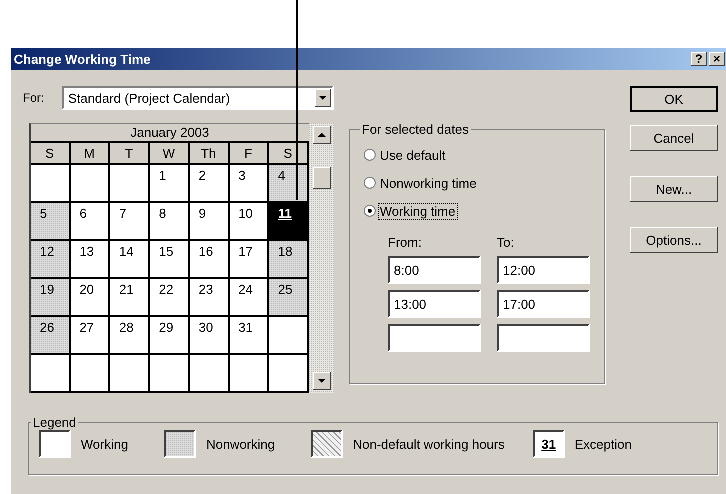  Describe the element at coordinates (55, 422) in the screenshot. I see `group-title: Legend` at that location.